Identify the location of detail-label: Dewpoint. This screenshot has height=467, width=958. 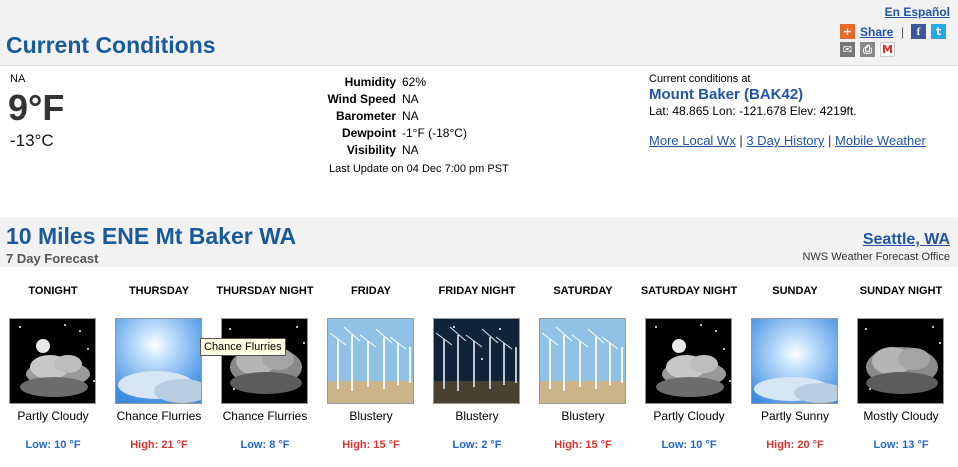
(369, 132).